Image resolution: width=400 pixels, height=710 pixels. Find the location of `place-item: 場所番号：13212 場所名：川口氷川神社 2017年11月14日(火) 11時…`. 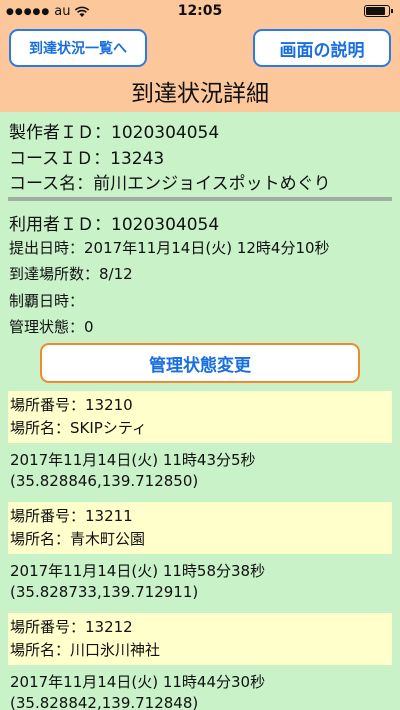

place-item: 場所番号：13212 場所名：川口氷川神社 2017年11月14日(火) 11時… is located at coordinates (200, 661).